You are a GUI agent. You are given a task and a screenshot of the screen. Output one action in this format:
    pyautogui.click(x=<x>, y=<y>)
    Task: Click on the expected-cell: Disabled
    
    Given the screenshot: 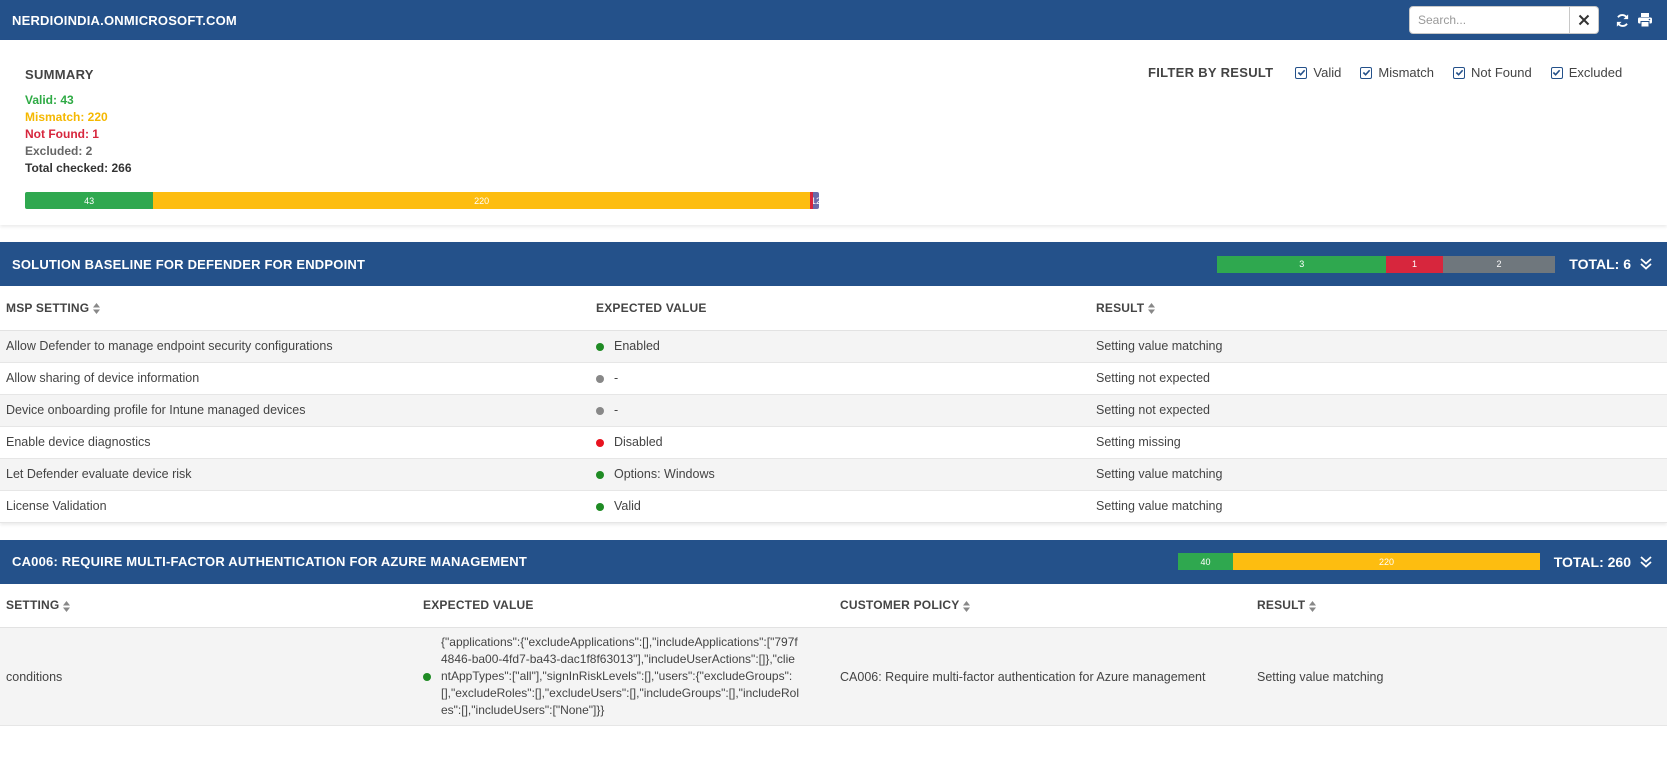 What is the action you would take?
    pyautogui.click(x=840, y=442)
    